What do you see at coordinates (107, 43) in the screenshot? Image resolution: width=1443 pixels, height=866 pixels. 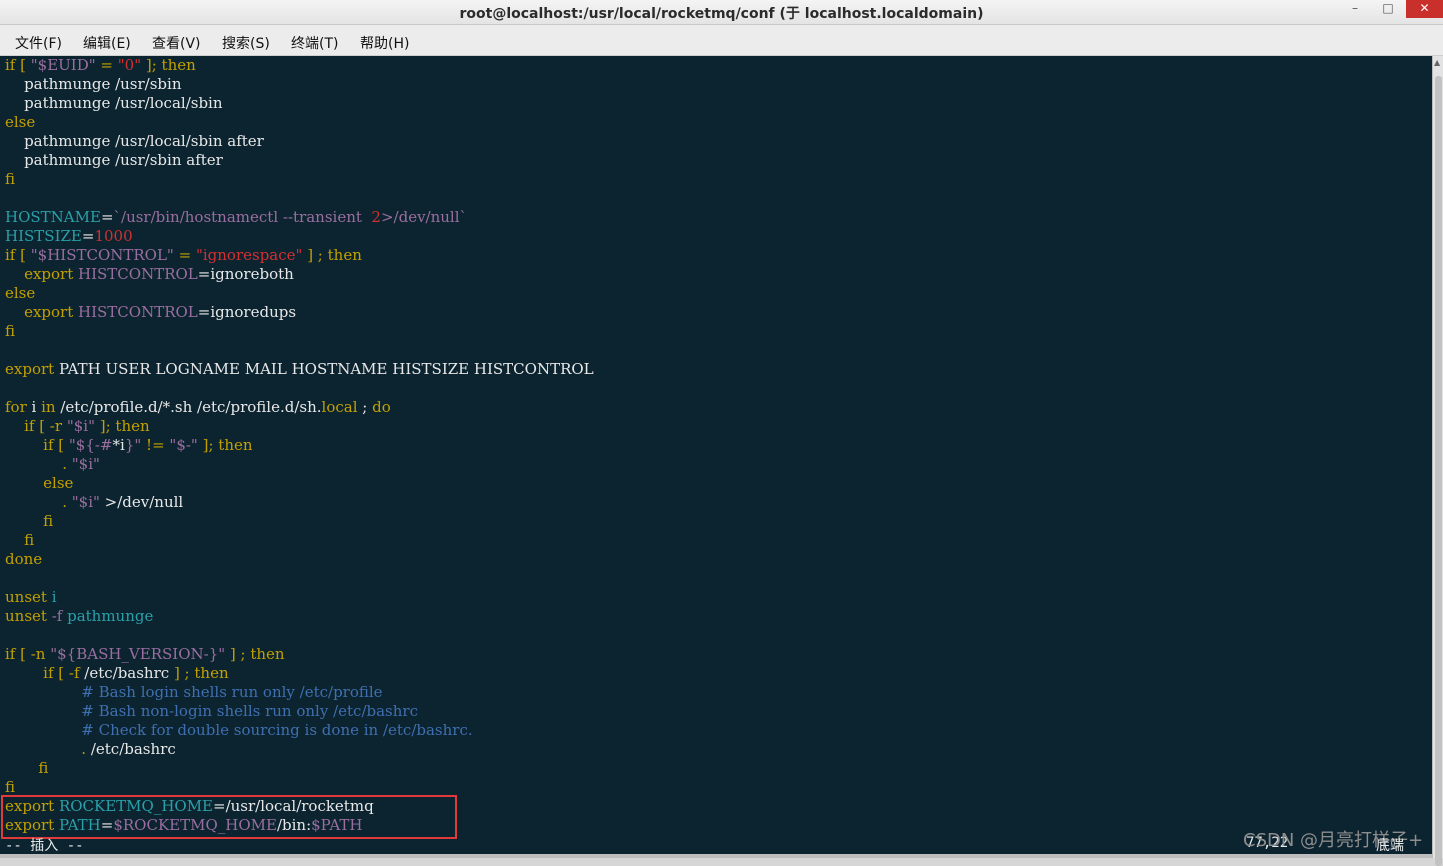 I see `menu-edit: 编辑(E)` at bounding box center [107, 43].